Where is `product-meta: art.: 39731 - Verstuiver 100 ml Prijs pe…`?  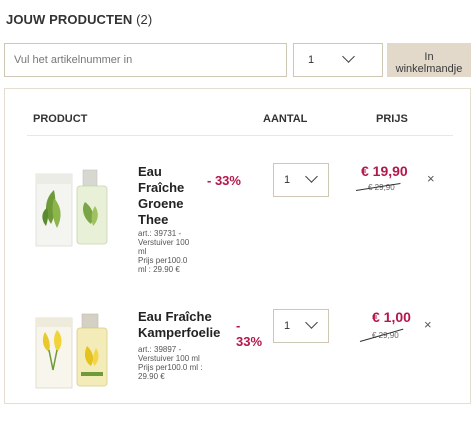
product-meta: art.: 39731 - Verstuiver 100 ml Prijs pe… is located at coordinates (163, 251).